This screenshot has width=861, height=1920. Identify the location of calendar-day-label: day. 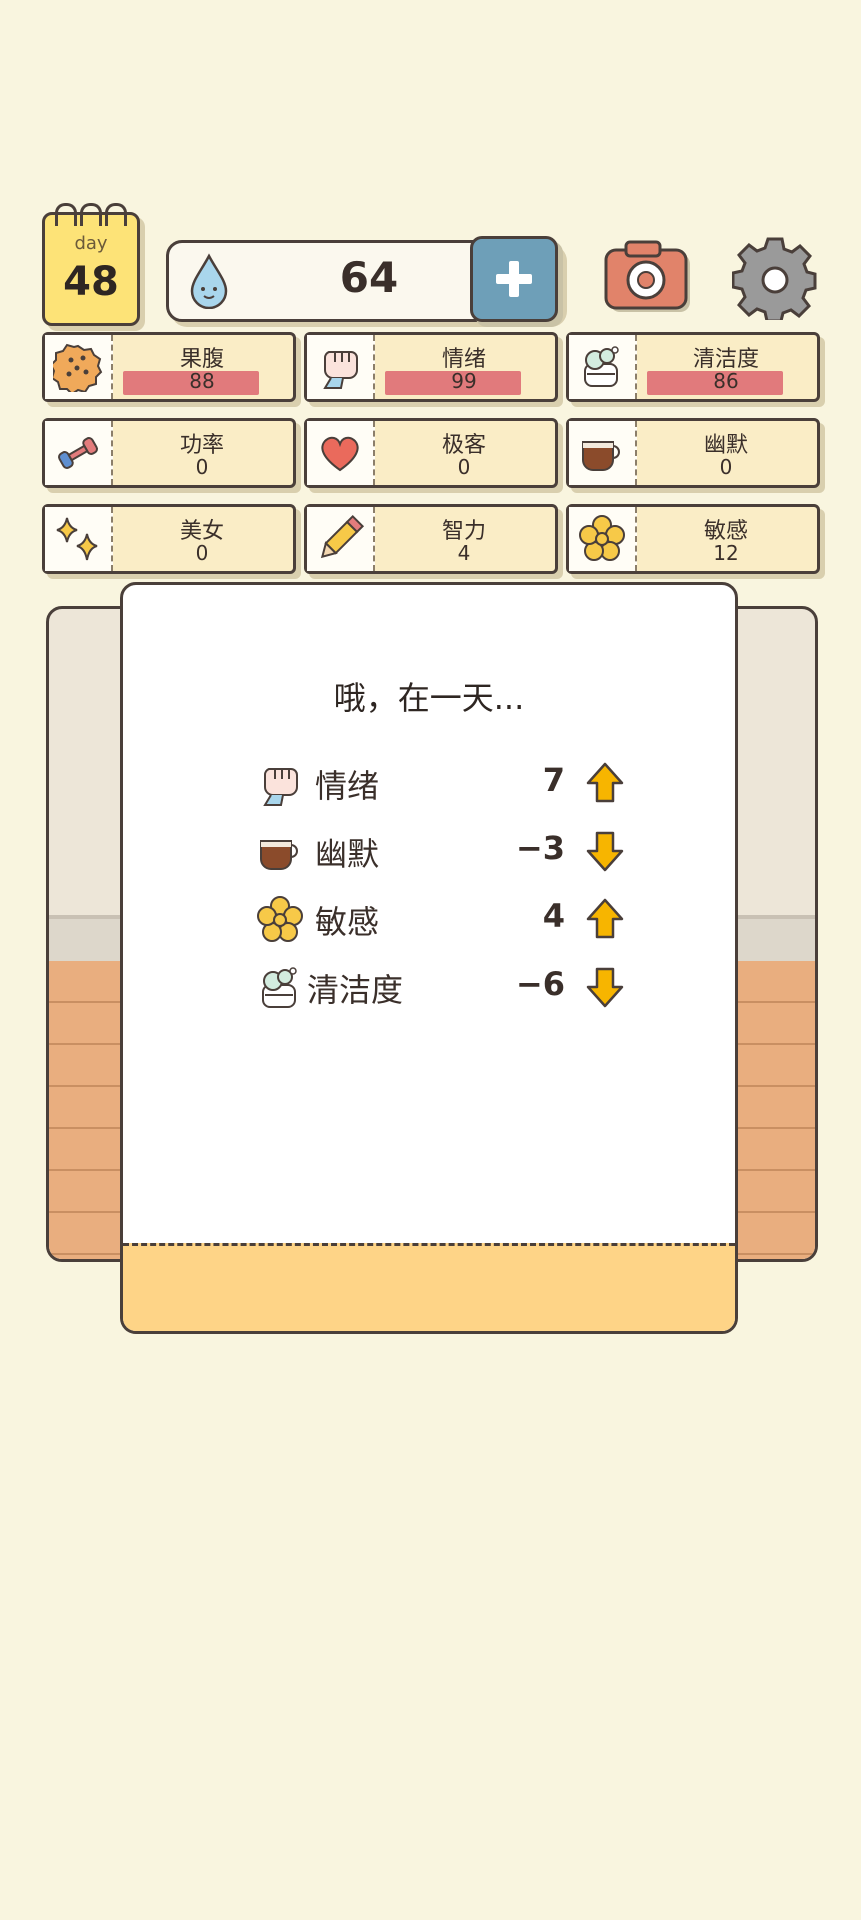
(91, 243).